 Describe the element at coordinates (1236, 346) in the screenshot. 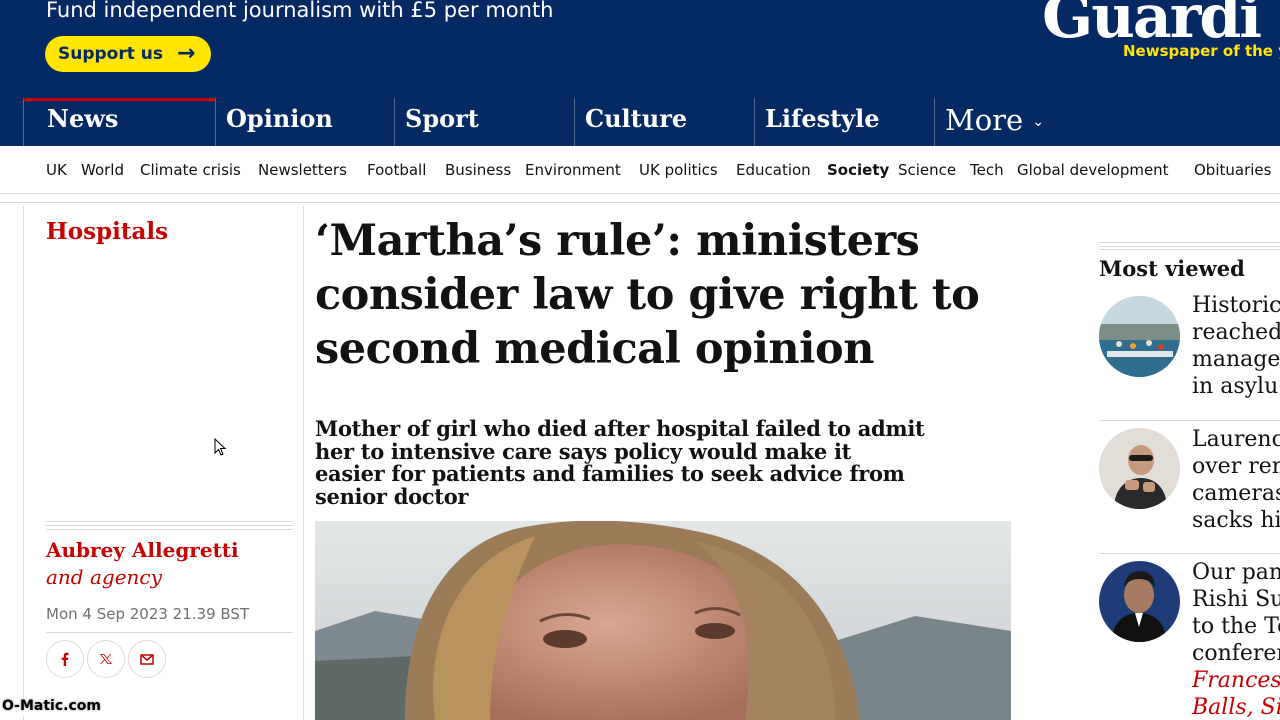

I see `most-viewed-headline: Historic reached managem in asylu` at that location.